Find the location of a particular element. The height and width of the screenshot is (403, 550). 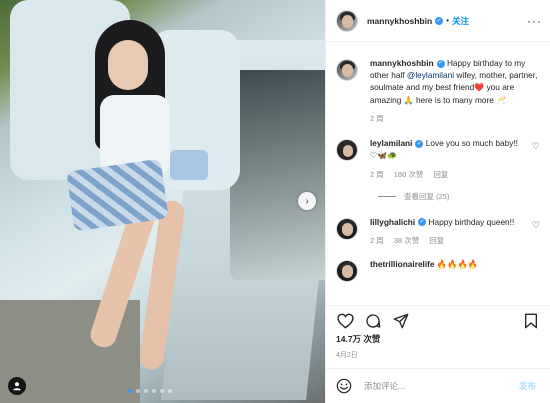

comment-meta: 2 周 180 次赞 回复 is located at coordinates (455, 175).